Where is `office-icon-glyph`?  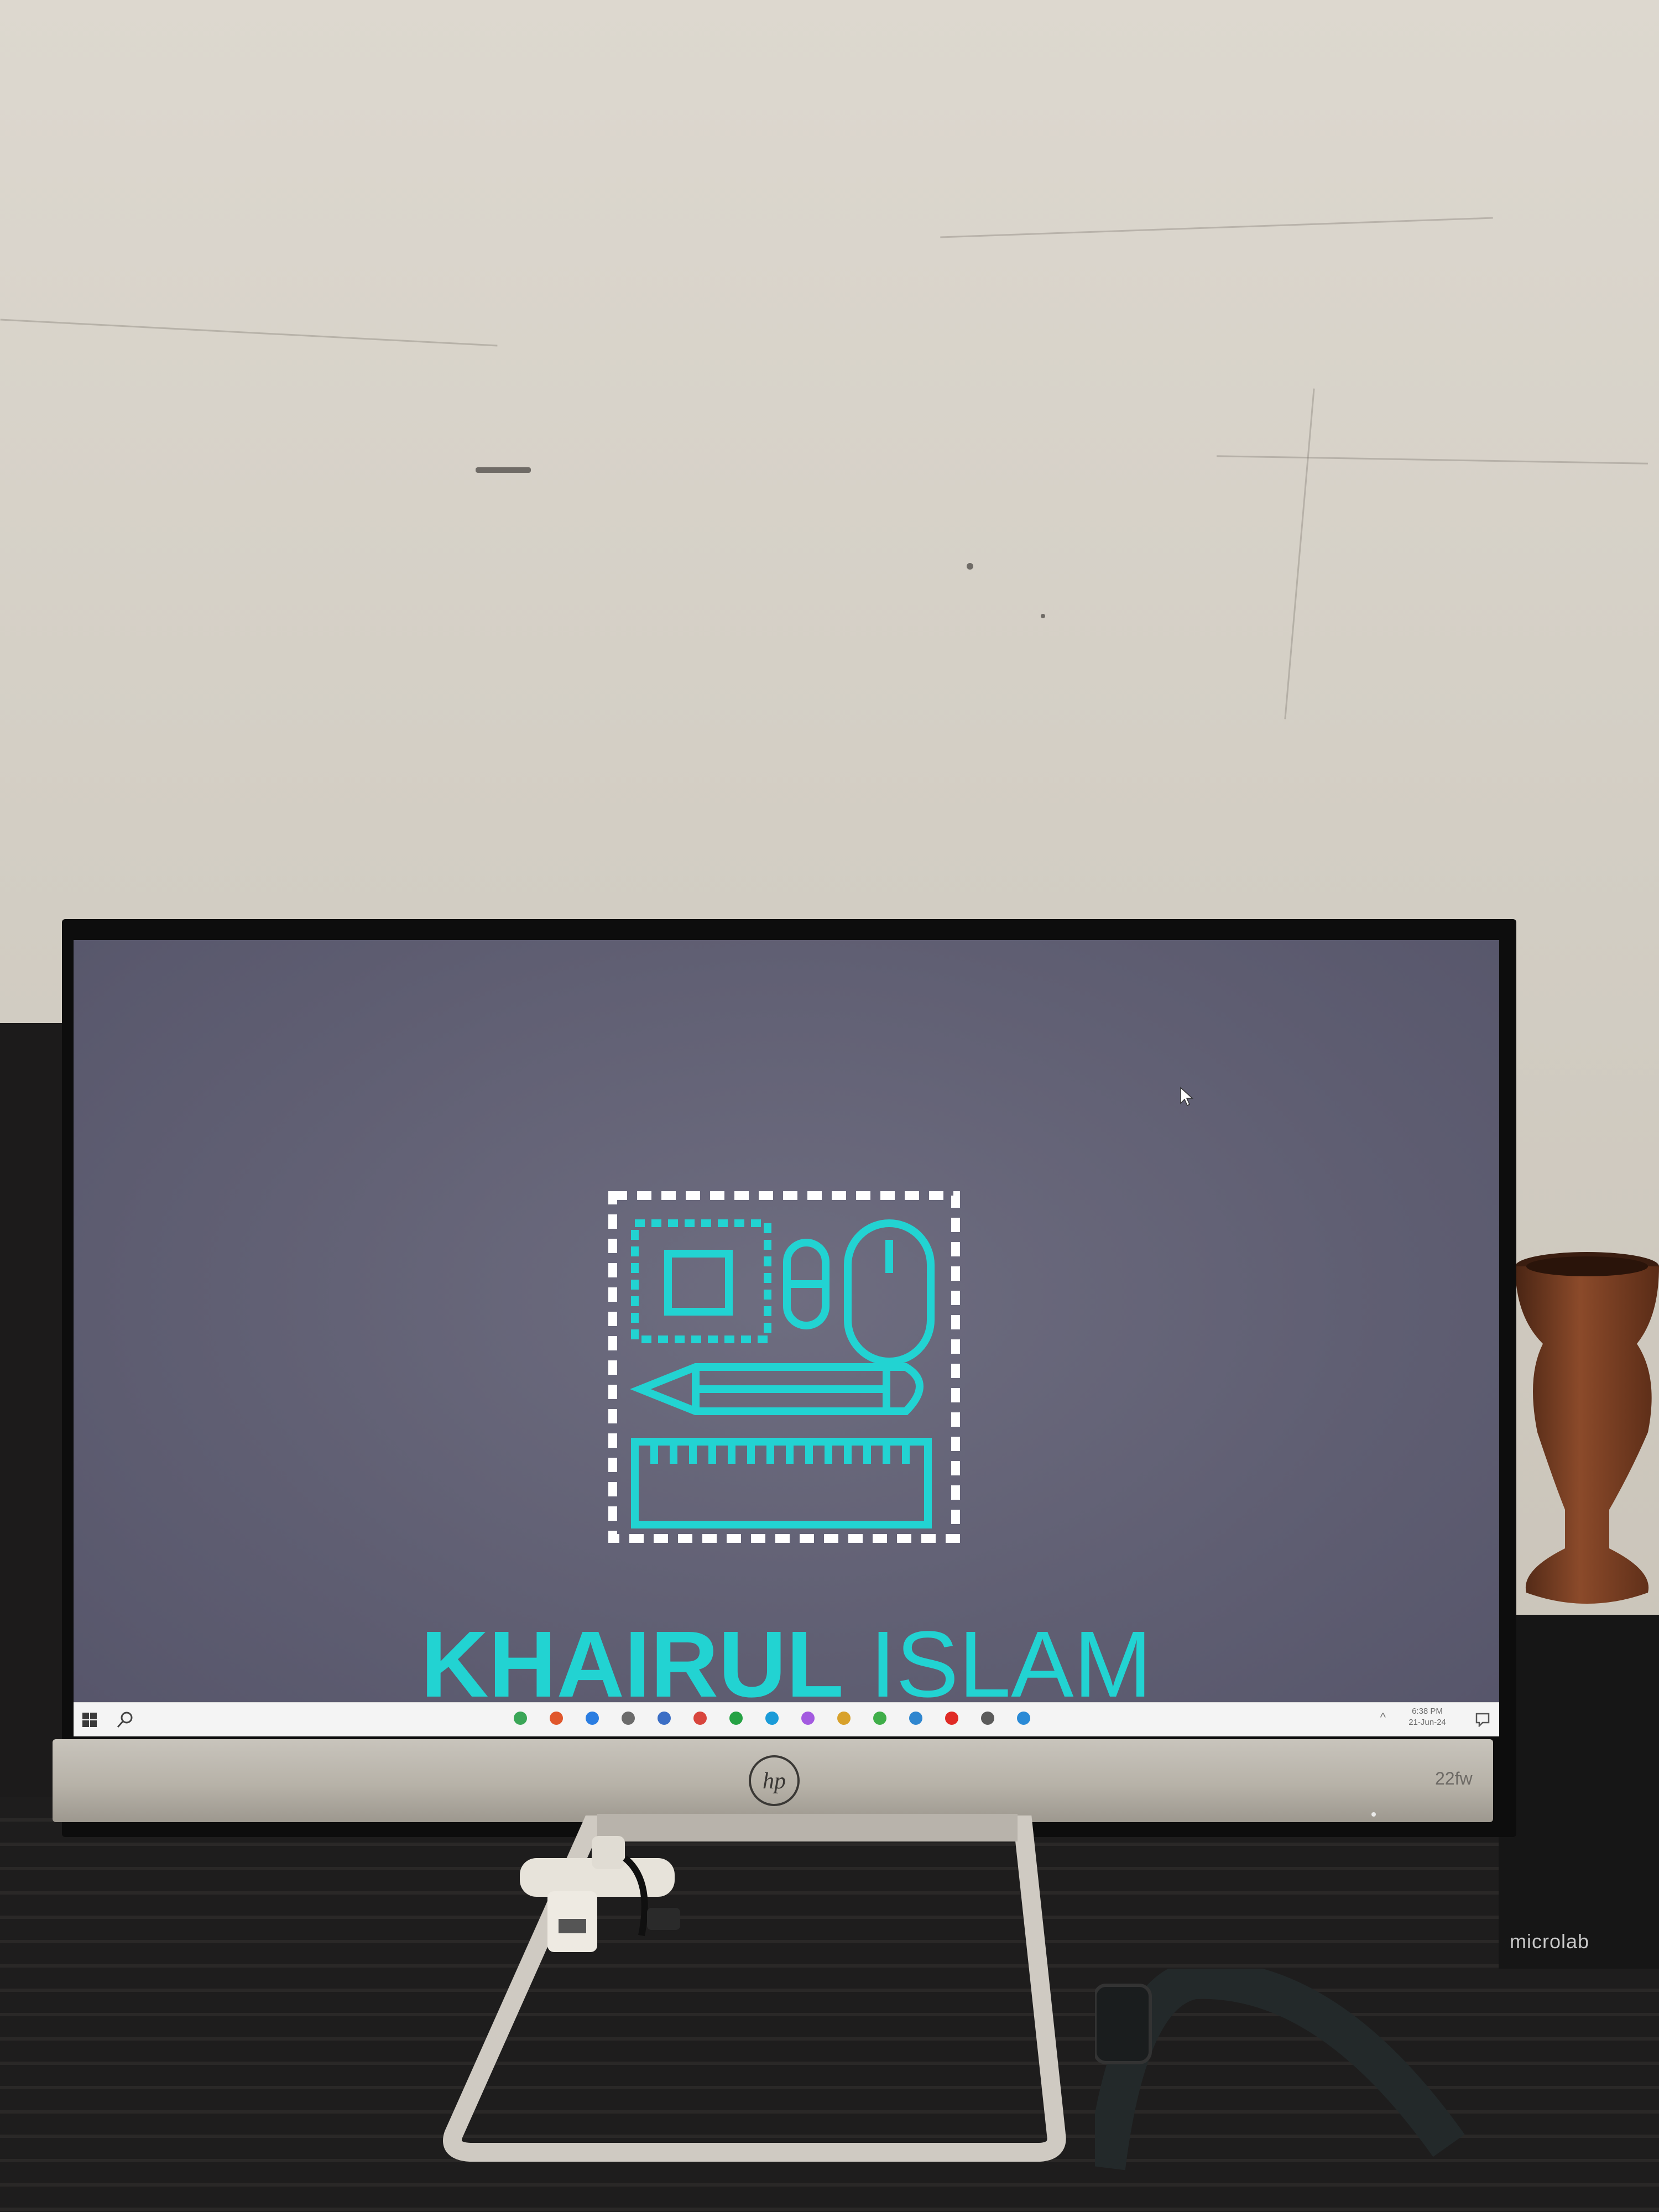
office-icon-glyph is located at coordinates (557, 1719).